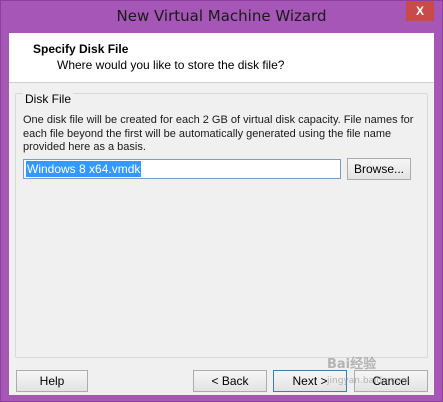 Image resolution: width=443 pixels, height=402 pixels. I want to click on window-title: New Virtual Machine Wizard, so click(221, 16).